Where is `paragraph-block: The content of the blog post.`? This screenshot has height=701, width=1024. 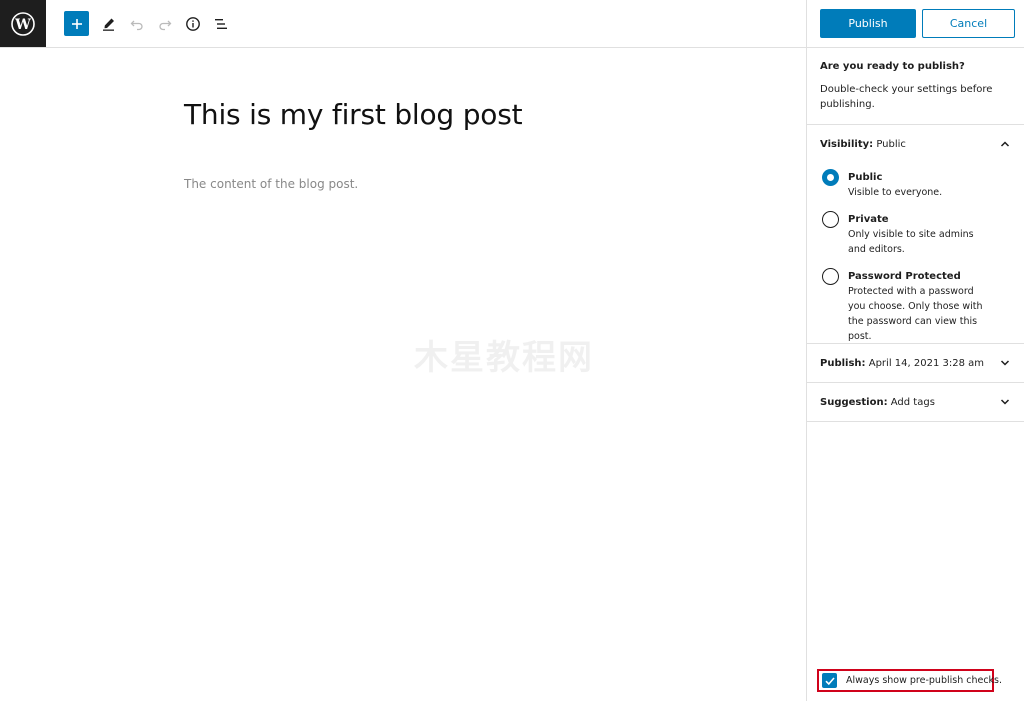
paragraph-block: The content of the blog post. is located at coordinates (271, 184).